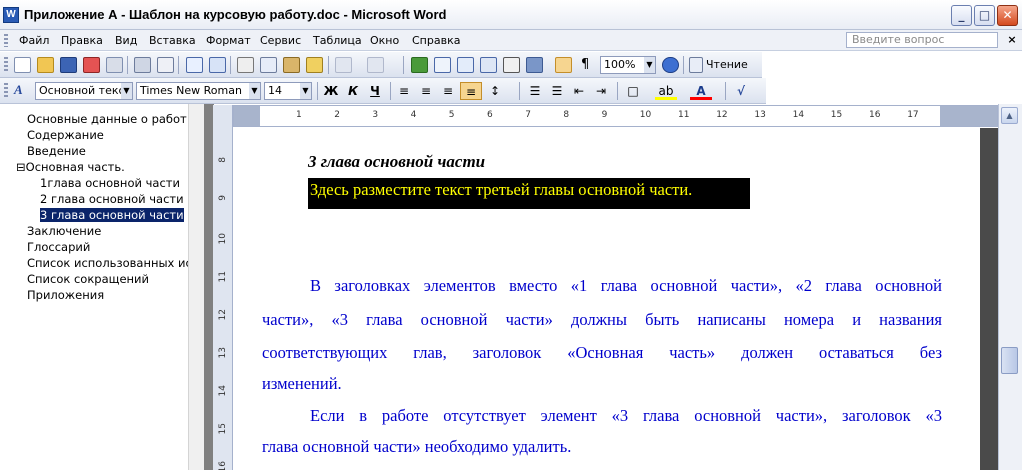 This screenshot has height=470, width=1022. Describe the element at coordinates (375, 65) in the screenshot. I see `redo-icon` at that location.